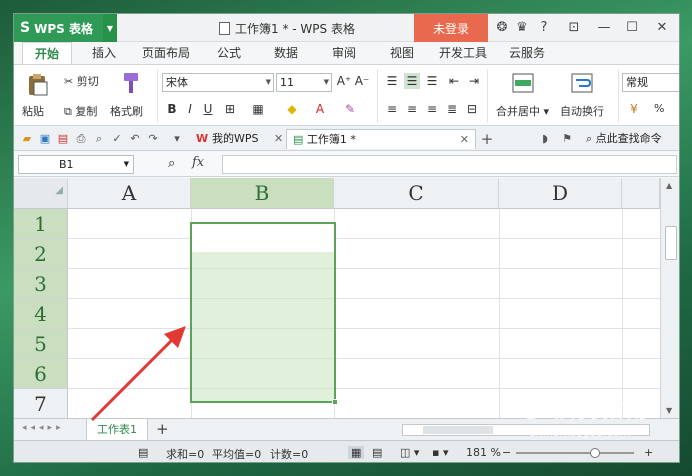 The width and height of the screenshot is (692, 476). What do you see at coordinates (641, 193) in the screenshot?
I see `column-header-e` at bounding box center [641, 193].